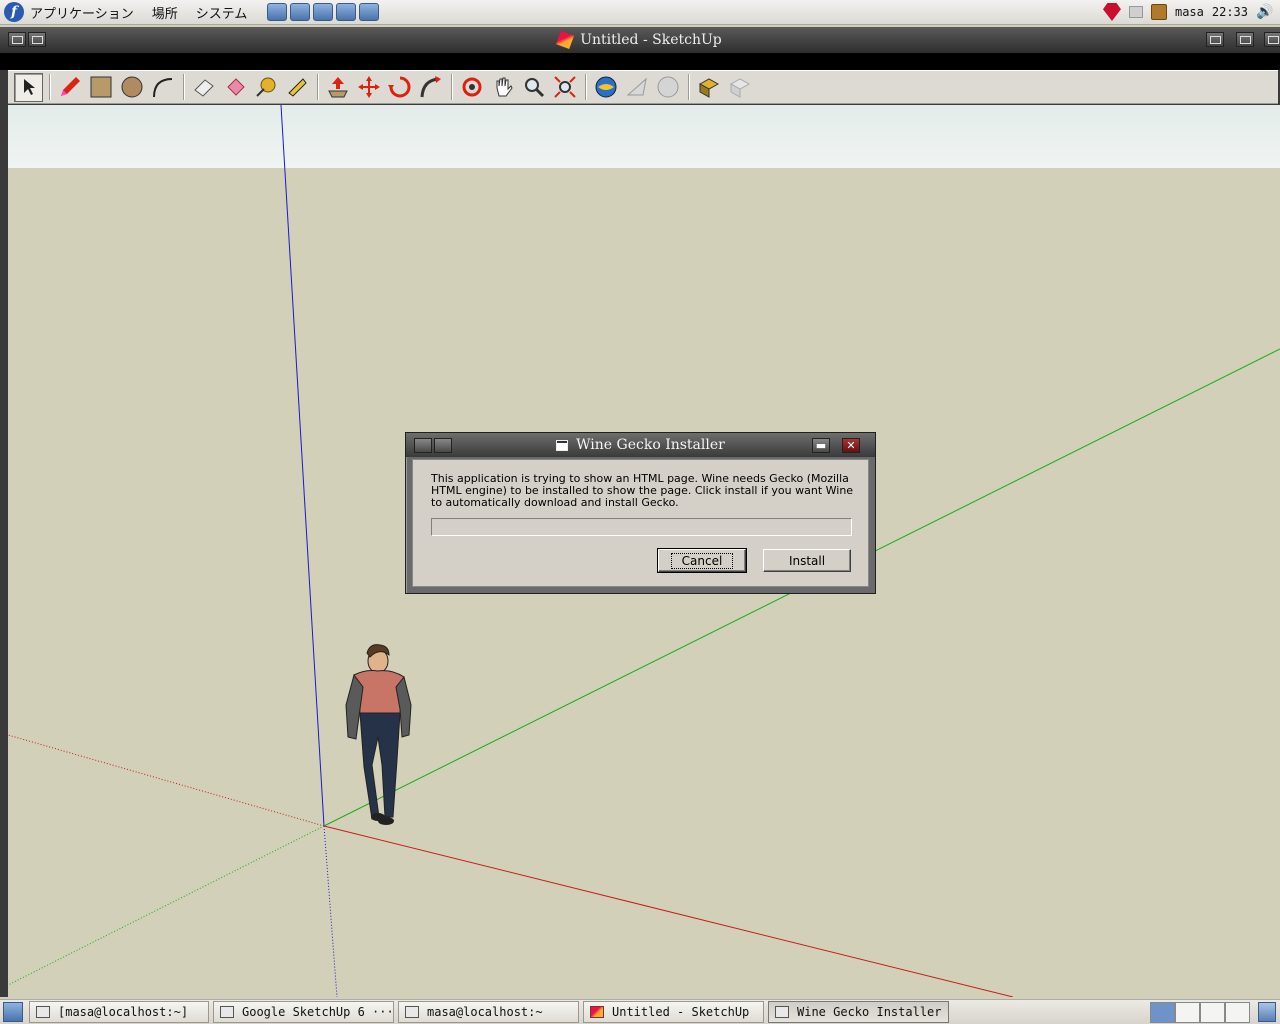 Image resolution: width=1280 pixels, height=1024 pixels. I want to click on eraser-tool-icon, so click(203, 87).